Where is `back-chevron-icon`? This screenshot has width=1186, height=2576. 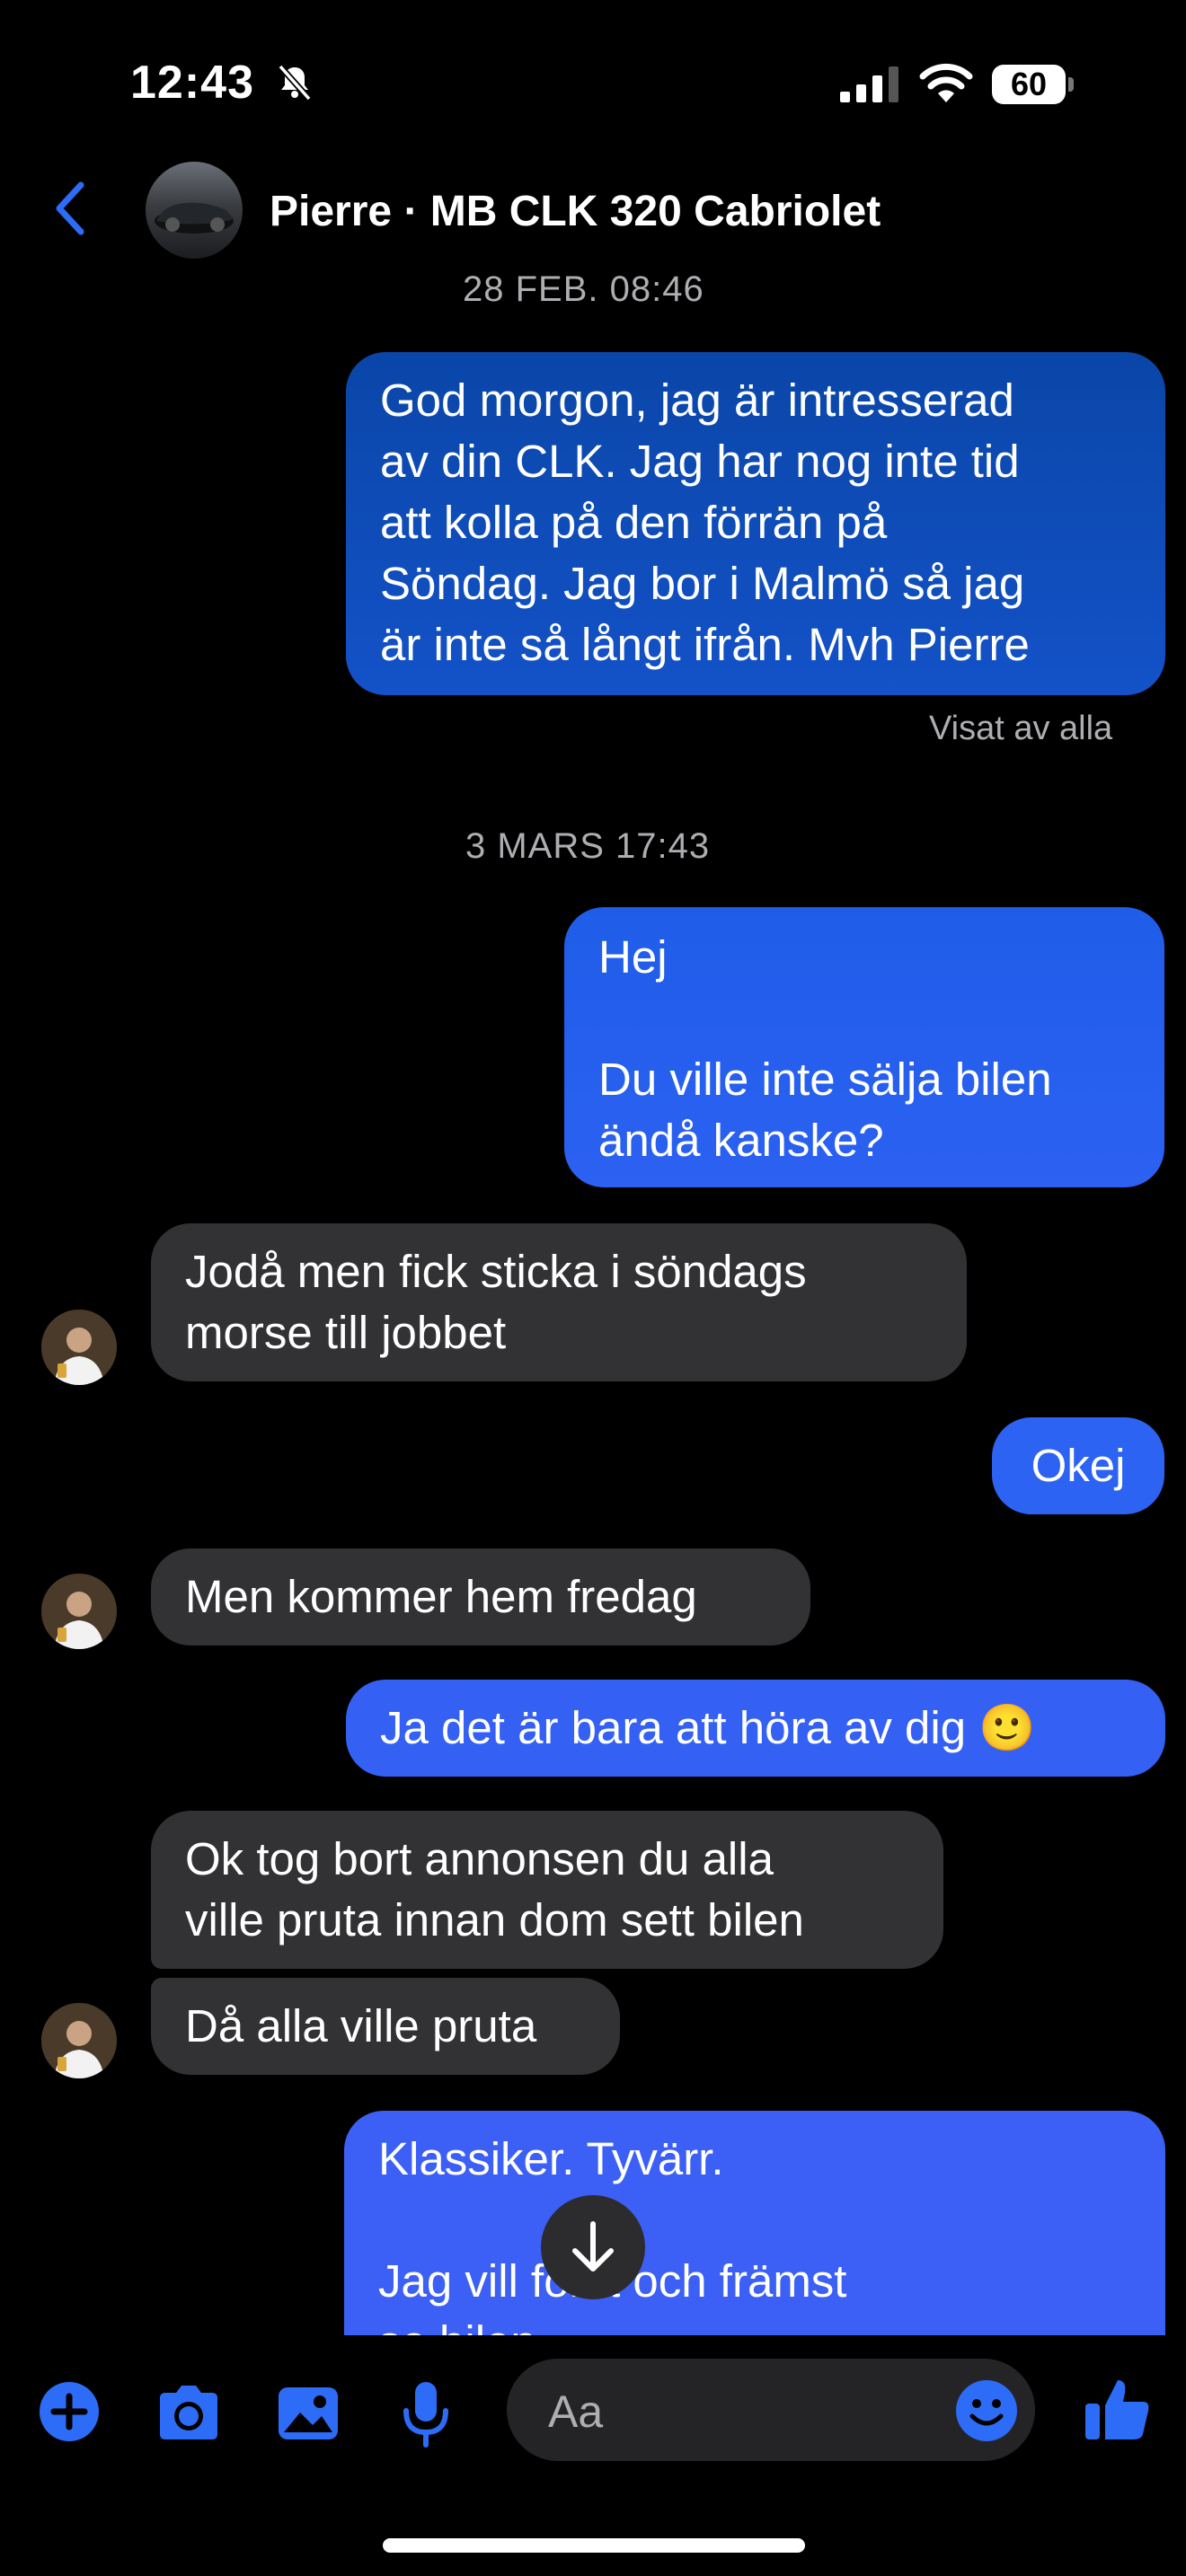 back-chevron-icon is located at coordinates (70, 208).